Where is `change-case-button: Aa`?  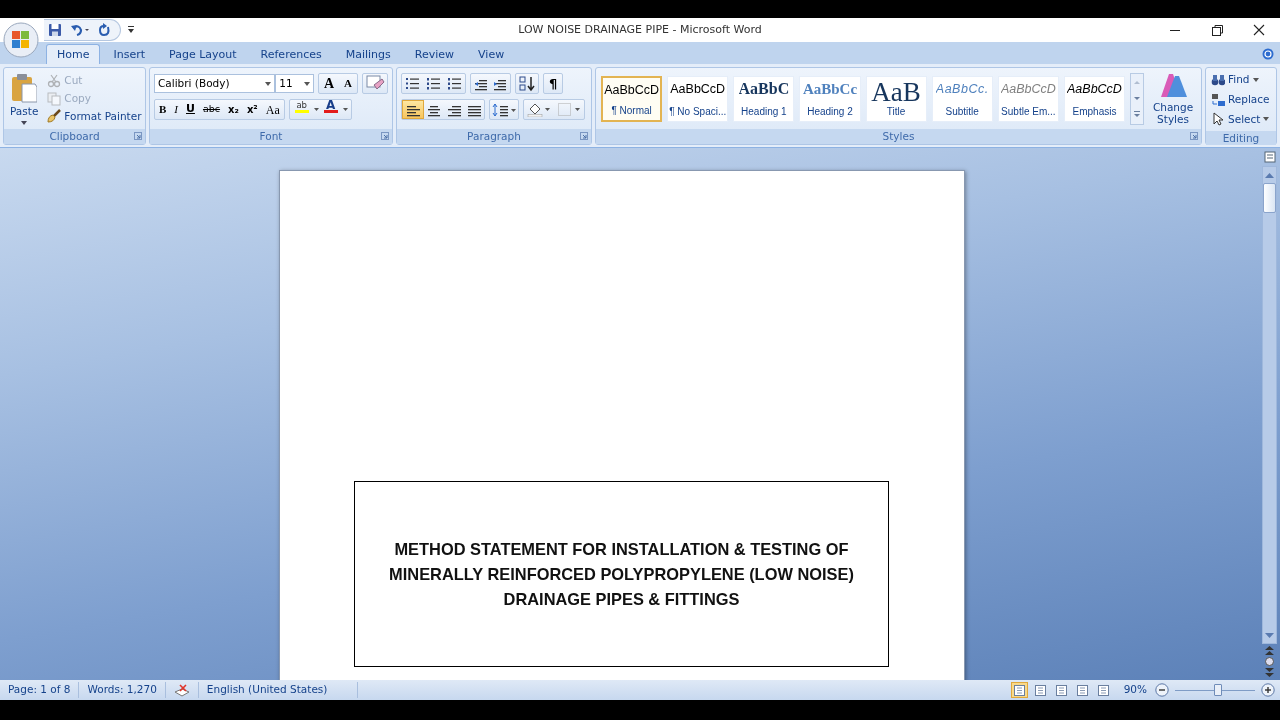
change-case-button: Aa is located at coordinates (272, 109).